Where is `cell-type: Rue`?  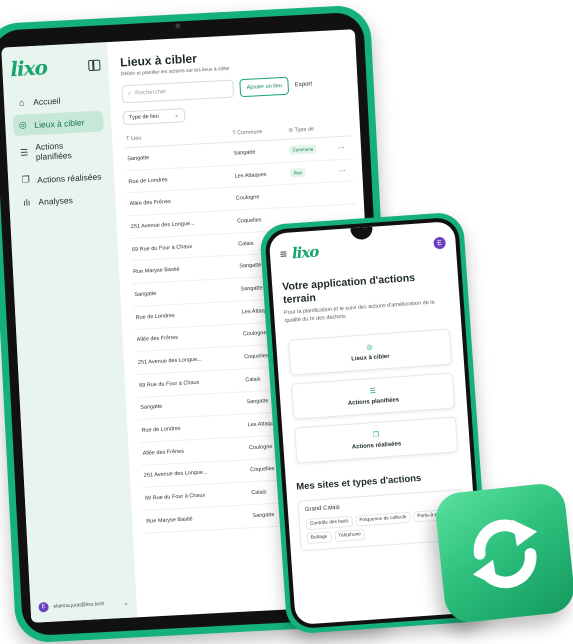 cell-type: Rue is located at coordinates (313, 172).